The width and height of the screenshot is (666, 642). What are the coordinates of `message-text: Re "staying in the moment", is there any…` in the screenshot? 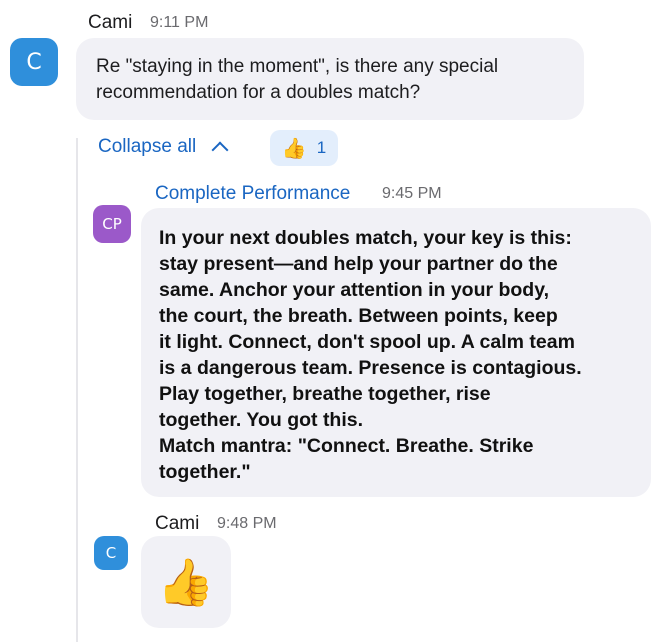 It's located at (297, 79).